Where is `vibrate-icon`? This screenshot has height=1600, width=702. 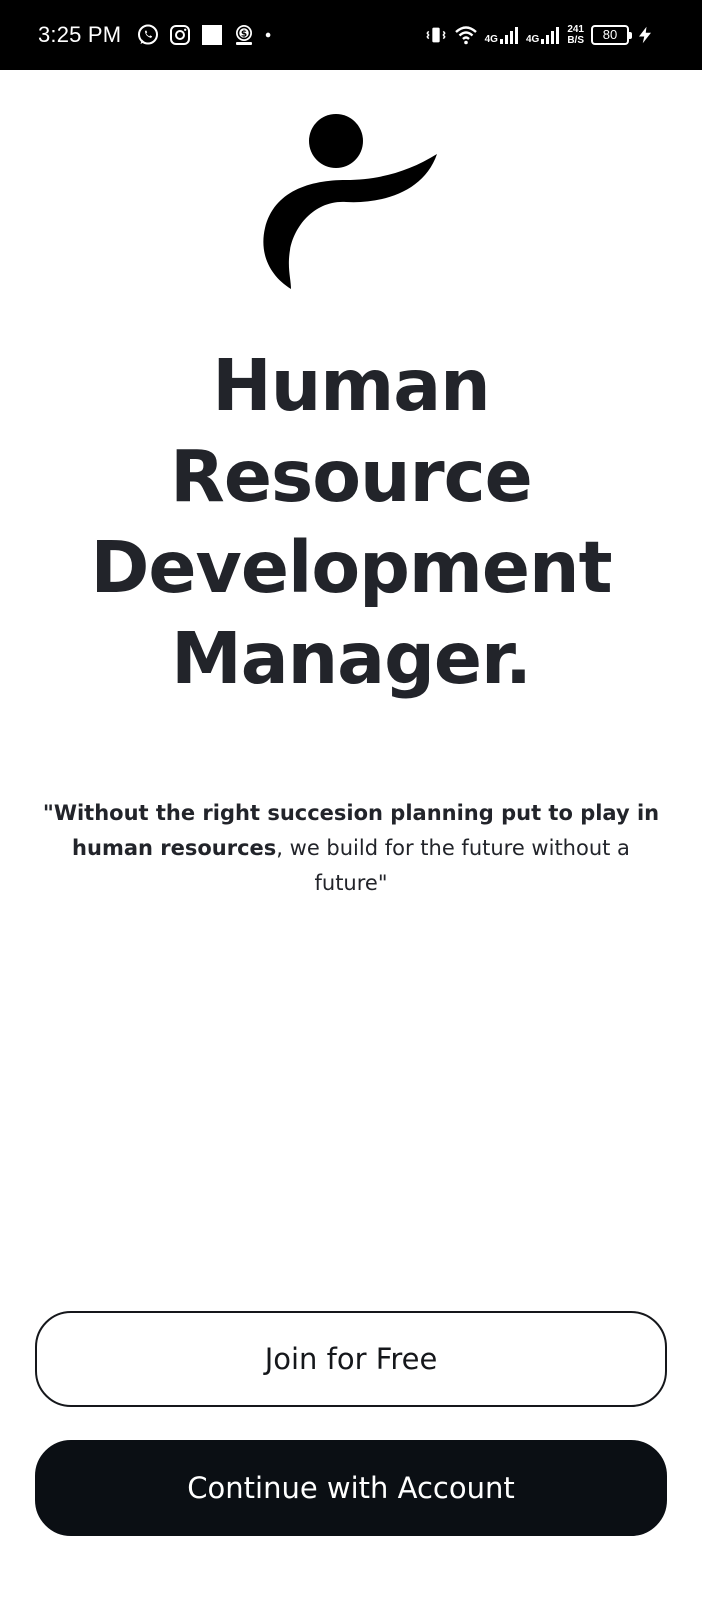 vibrate-icon is located at coordinates (436, 35).